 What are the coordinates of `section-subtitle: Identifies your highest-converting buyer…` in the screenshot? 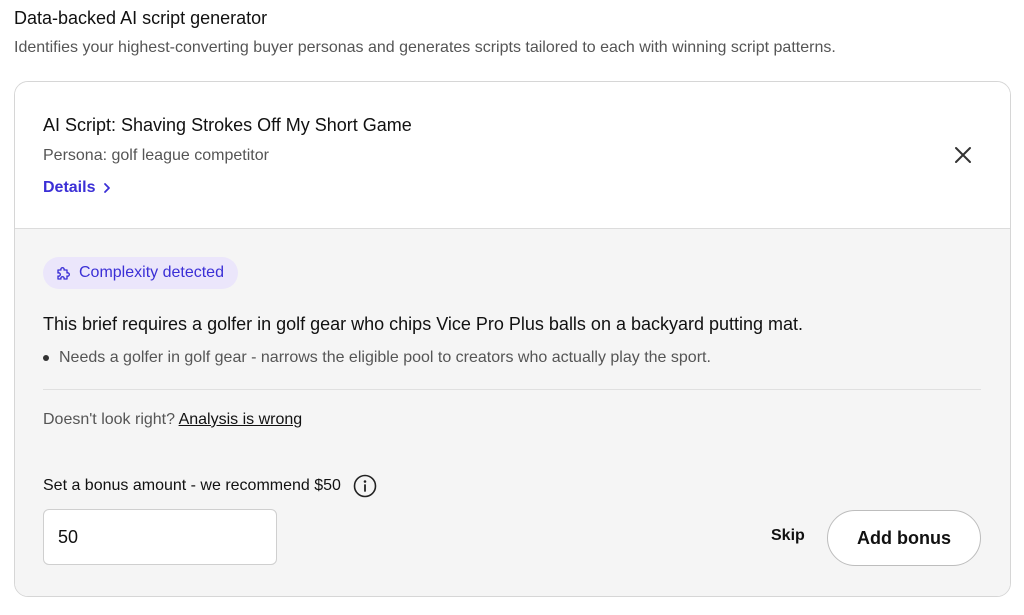 It's located at (425, 47).